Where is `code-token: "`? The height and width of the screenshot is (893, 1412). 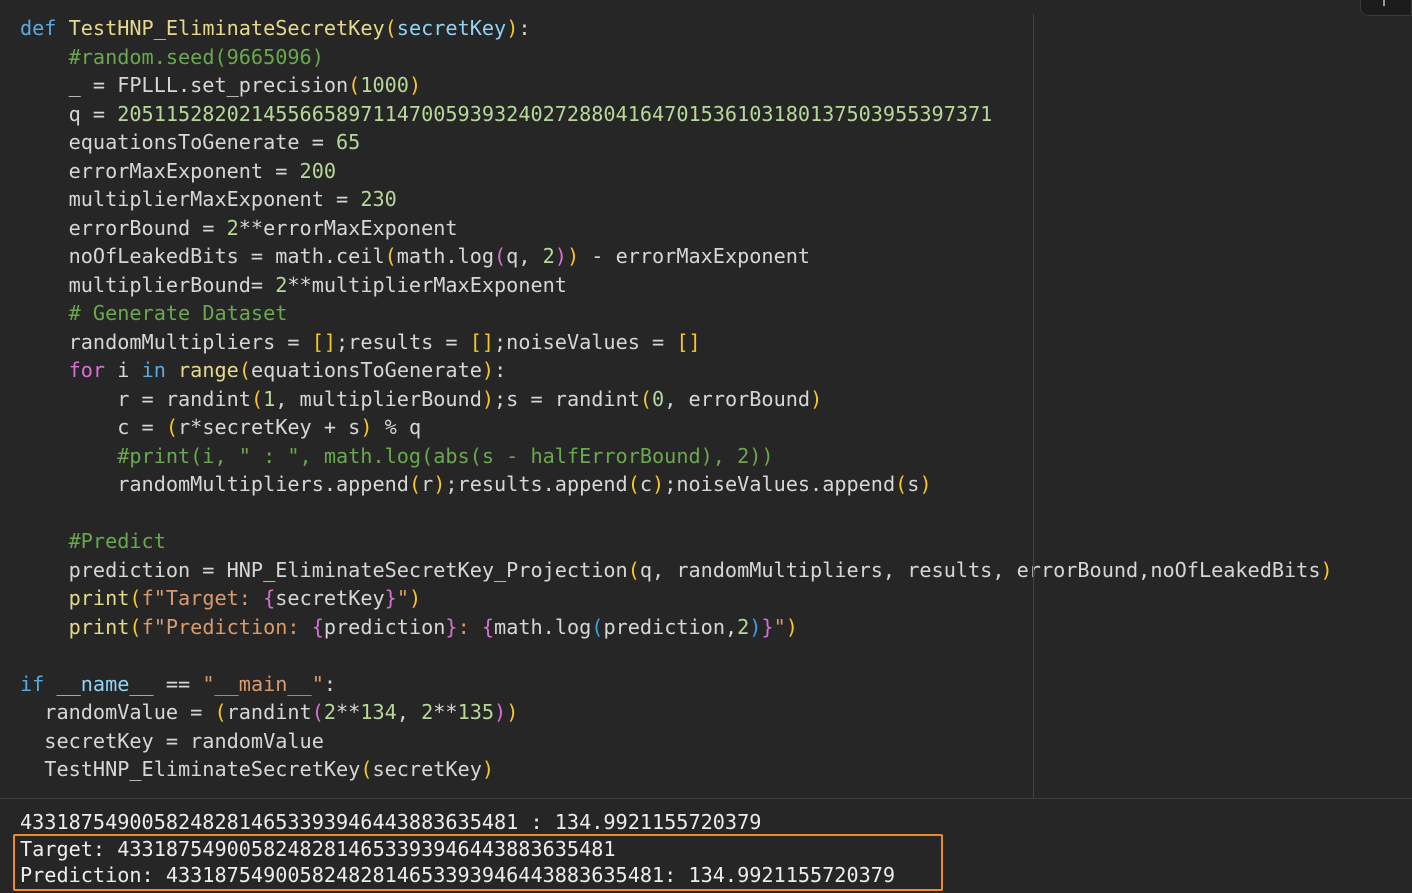
code-token: " is located at coordinates (402, 598).